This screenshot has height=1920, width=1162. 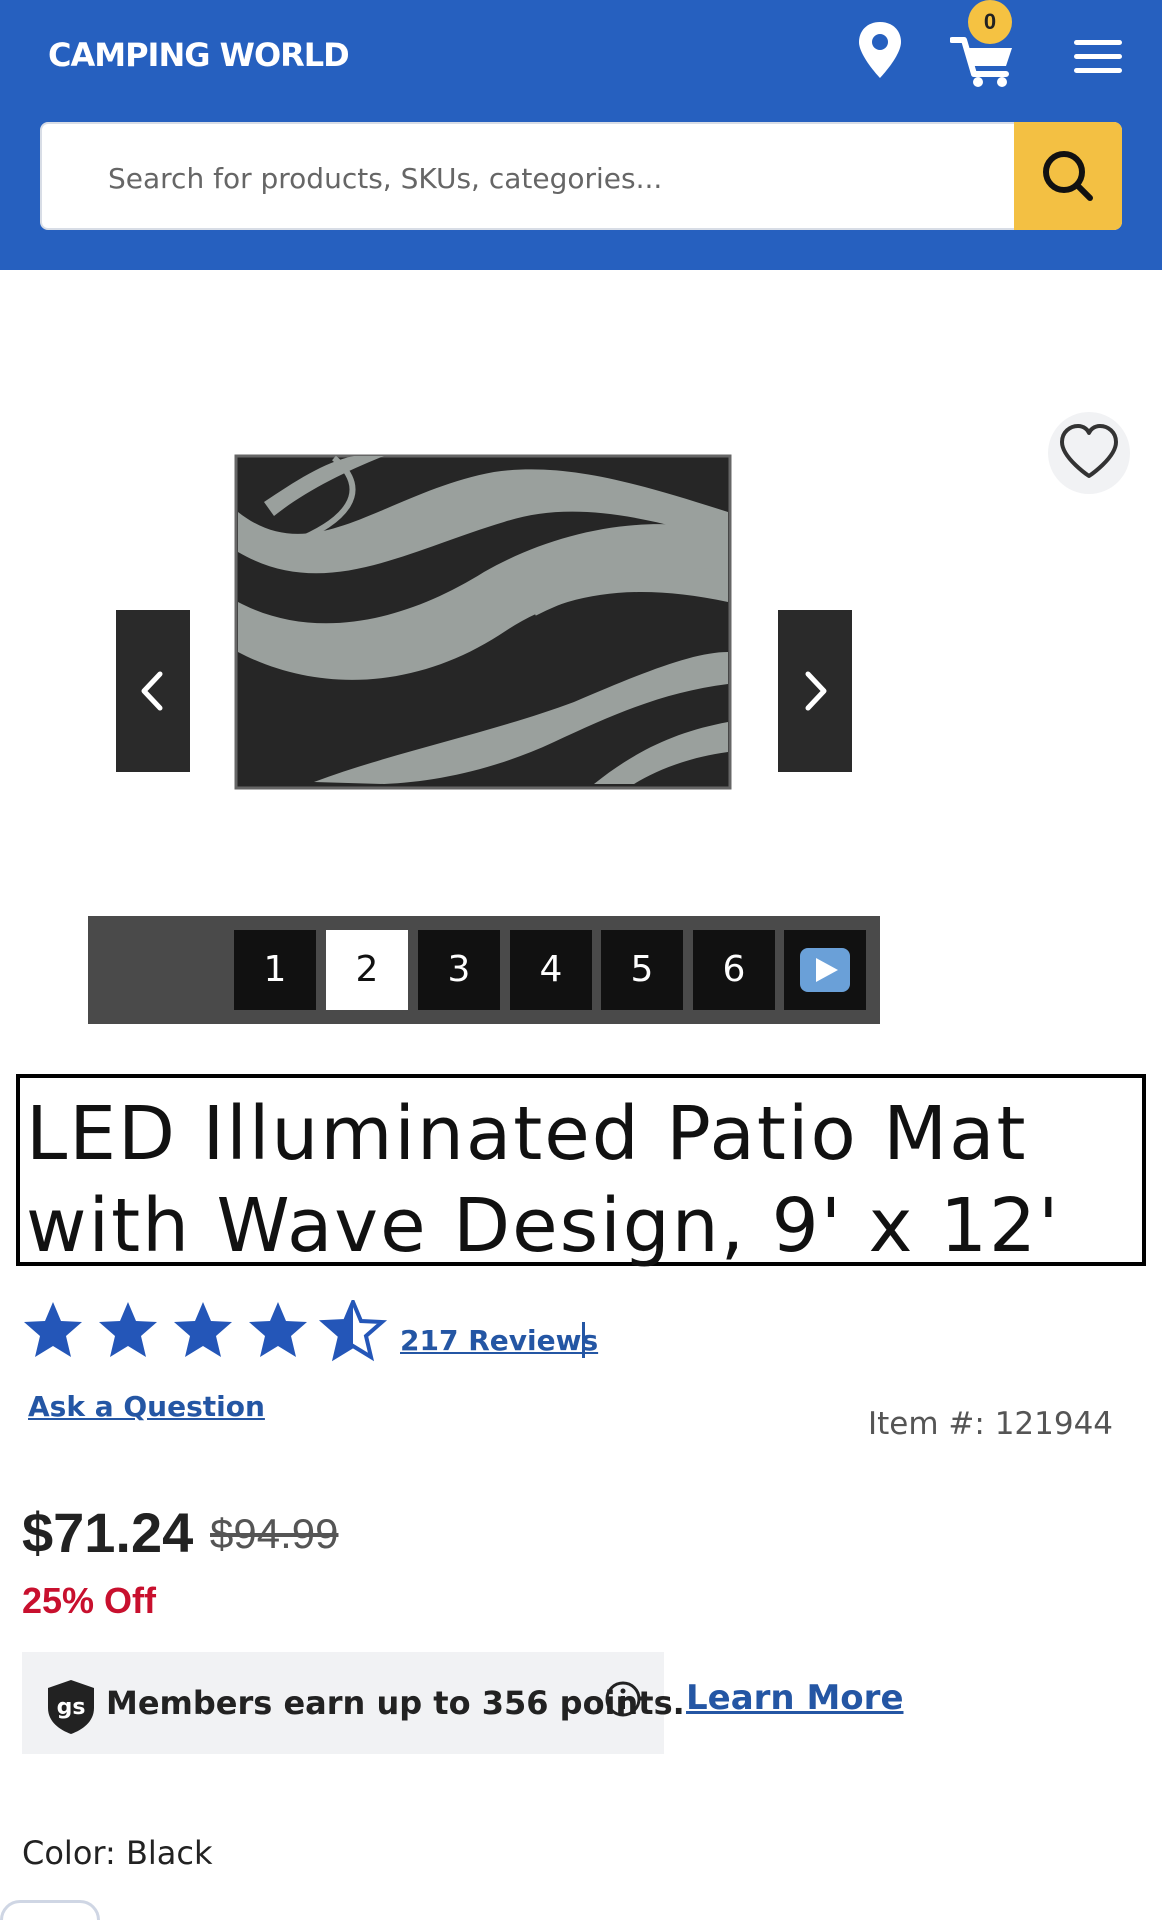 I want to click on discount-label: 25% Off, so click(x=89, y=1600).